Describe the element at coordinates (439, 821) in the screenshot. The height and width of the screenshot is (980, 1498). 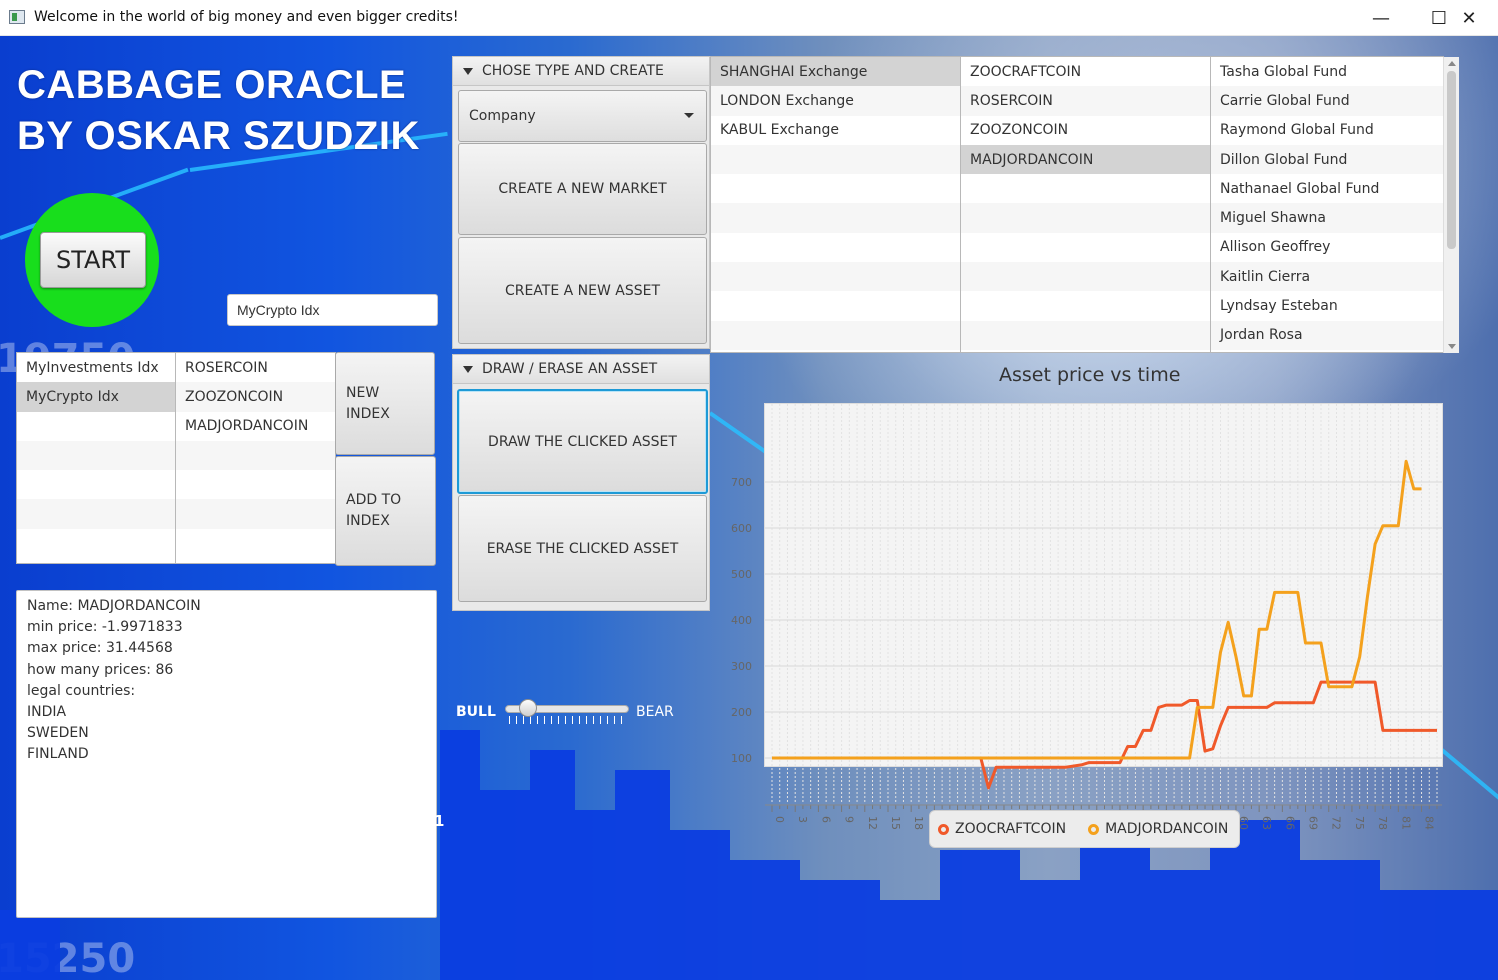
I see `stray-label: 1` at that location.